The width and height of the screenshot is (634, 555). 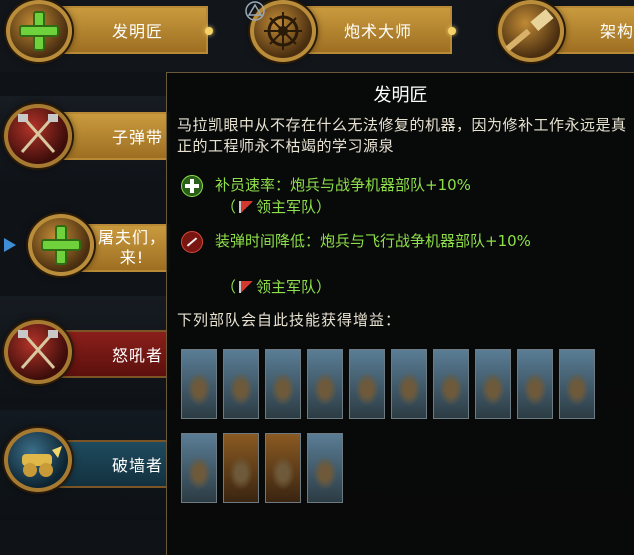 What do you see at coordinates (325, 384) in the screenshot?
I see `unit-card-gyrobomber` at bounding box center [325, 384].